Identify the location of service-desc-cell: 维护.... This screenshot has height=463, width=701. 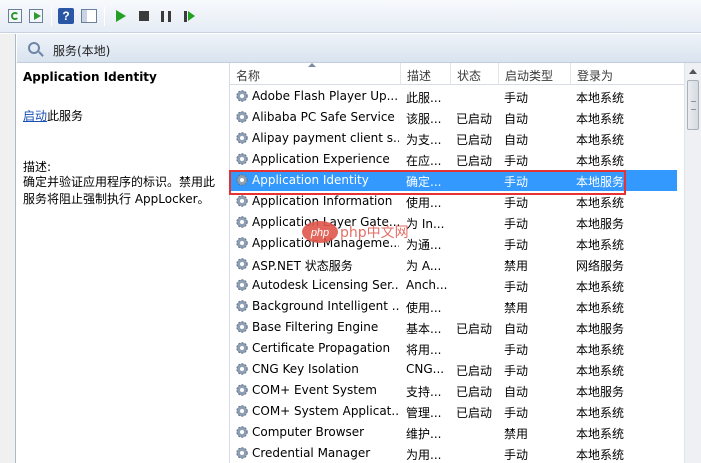
(424, 434).